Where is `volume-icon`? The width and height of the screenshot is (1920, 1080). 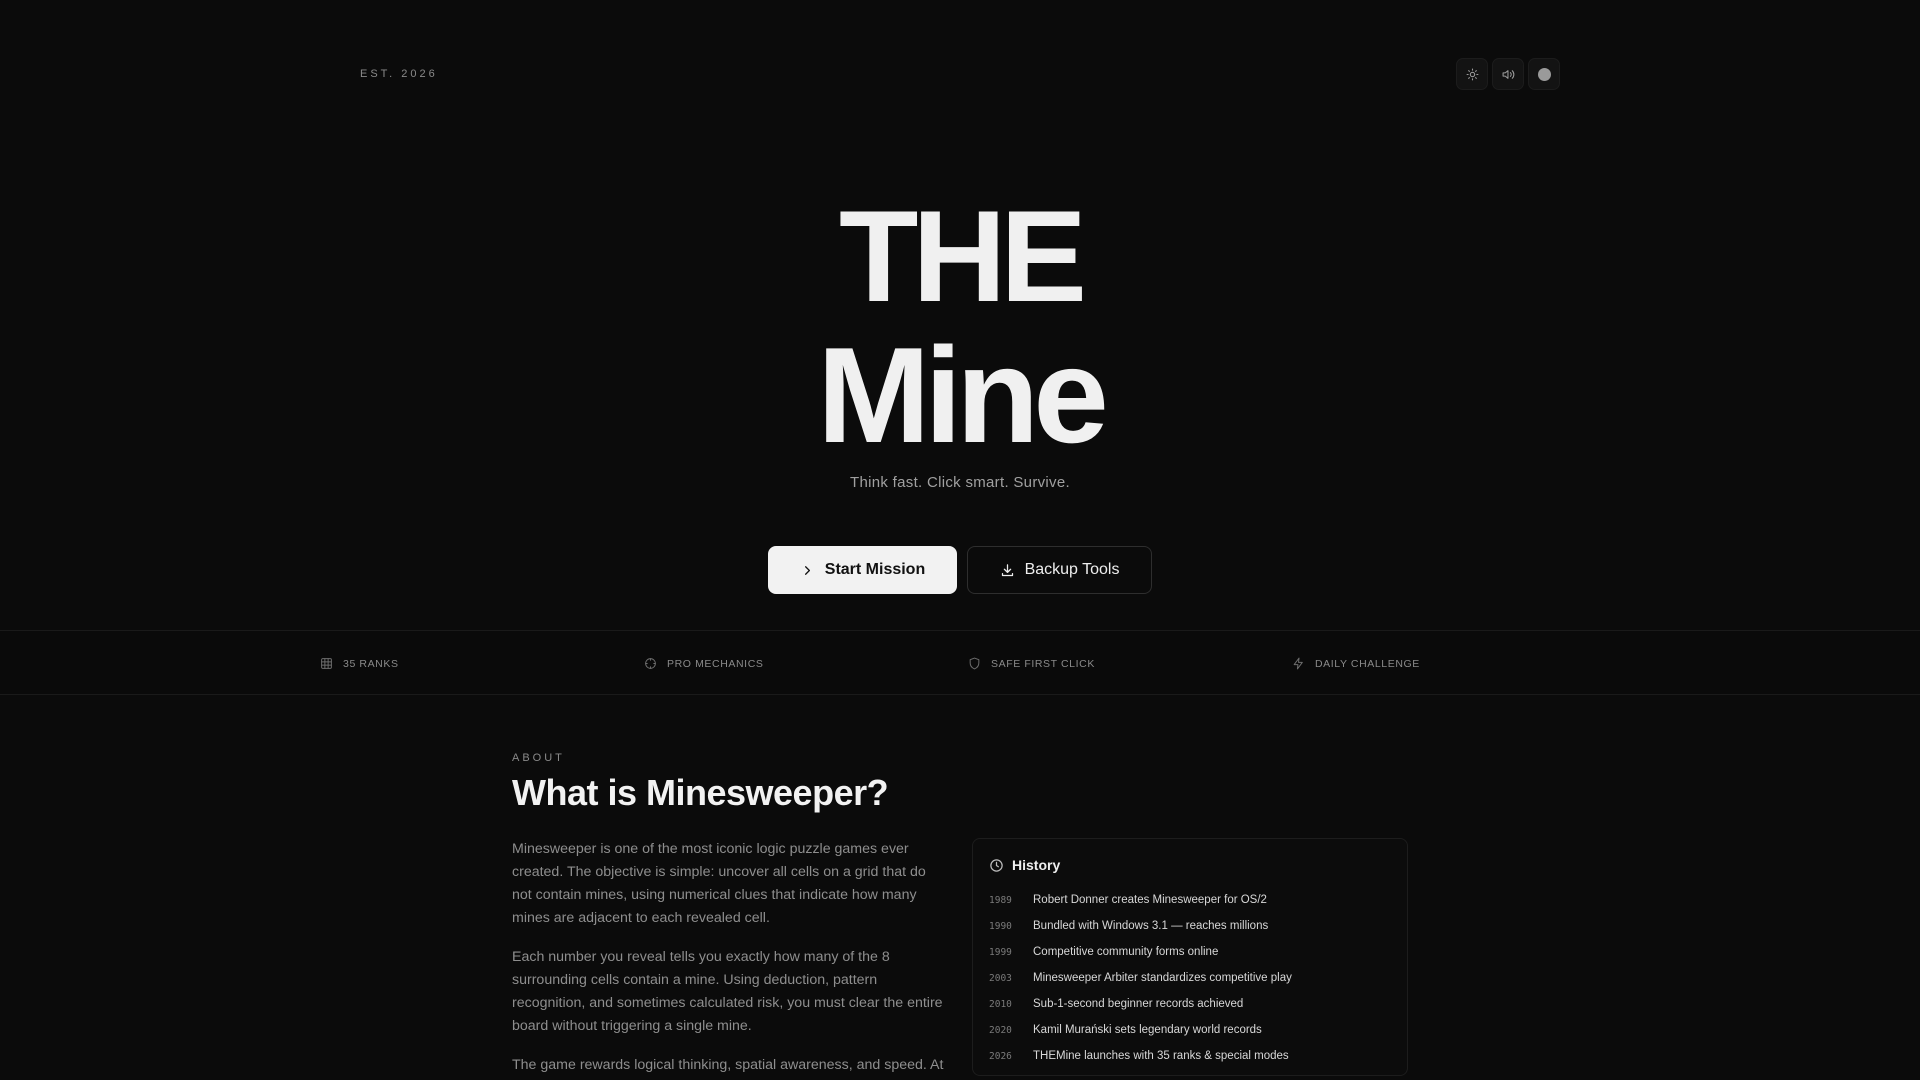 volume-icon is located at coordinates (1508, 74).